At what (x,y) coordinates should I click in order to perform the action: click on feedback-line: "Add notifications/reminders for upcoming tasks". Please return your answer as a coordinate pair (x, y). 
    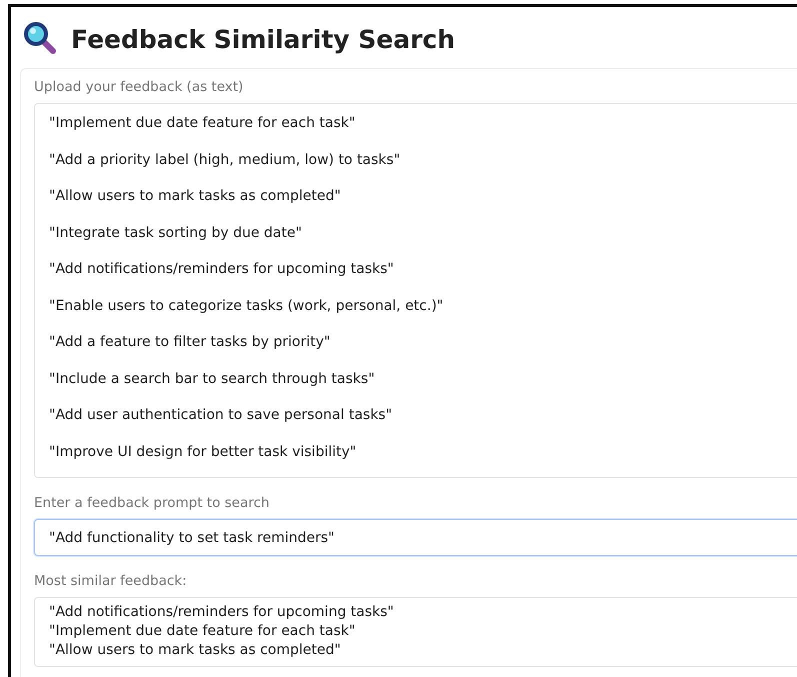
    Looking at the image, I should click on (222, 269).